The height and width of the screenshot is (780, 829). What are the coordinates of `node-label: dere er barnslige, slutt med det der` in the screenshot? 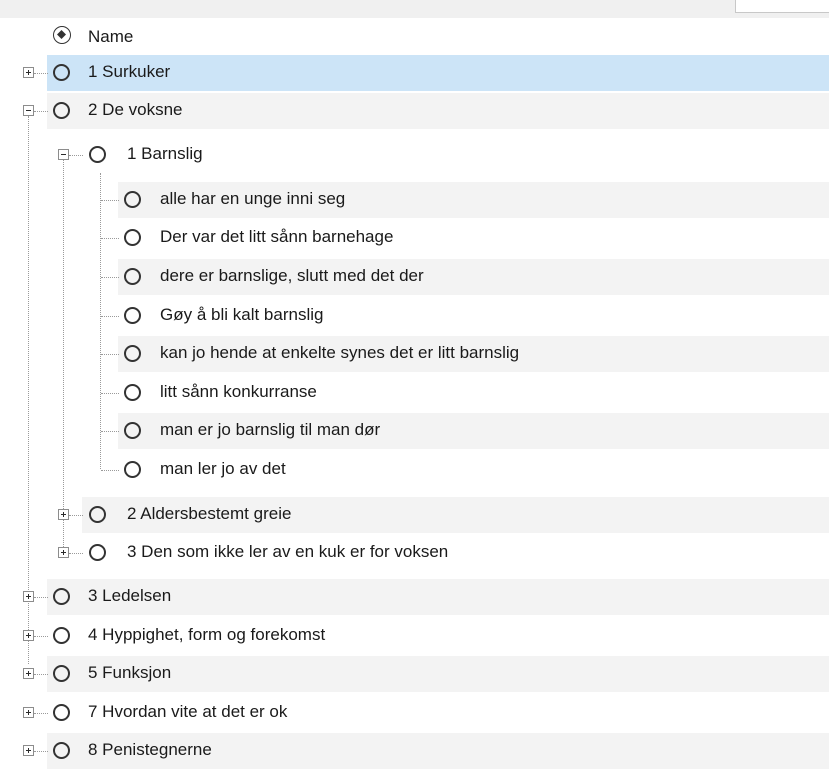 It's located at (292, 275).